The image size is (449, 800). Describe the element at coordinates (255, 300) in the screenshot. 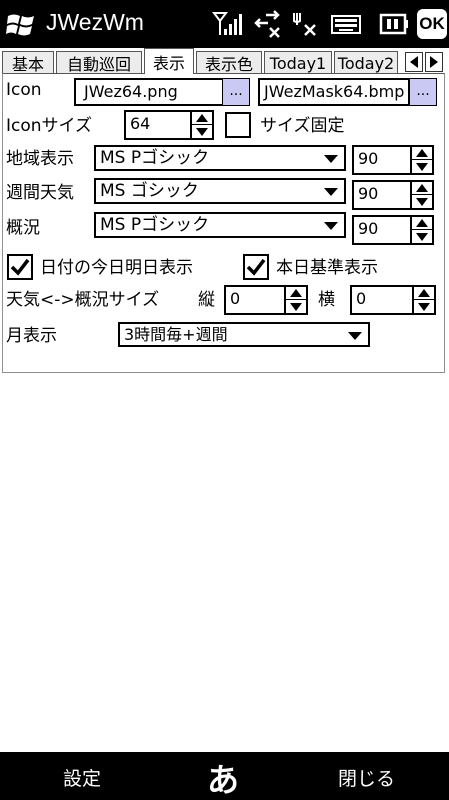

I see `vertical-size-value: 0` at that location.